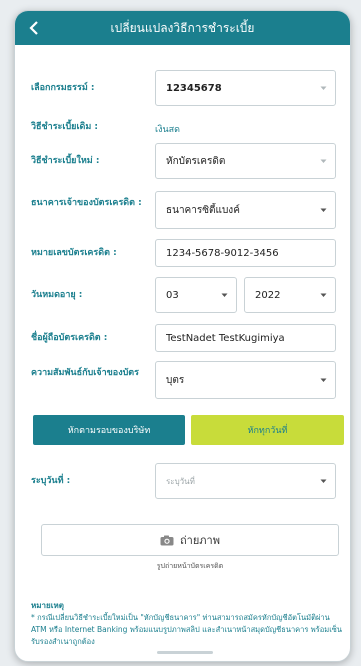 The image size is (361, 666). I want to click on card-number-row: หมายเลขบัตรเครดิต : 1234-5678-9012-3456, so click(182, 253).